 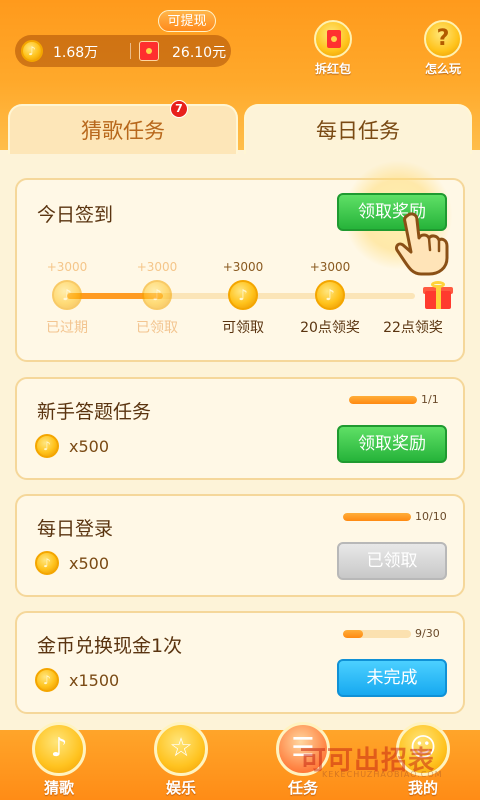 I want to click on step-status: 已领取, so click(x=157, y=328).